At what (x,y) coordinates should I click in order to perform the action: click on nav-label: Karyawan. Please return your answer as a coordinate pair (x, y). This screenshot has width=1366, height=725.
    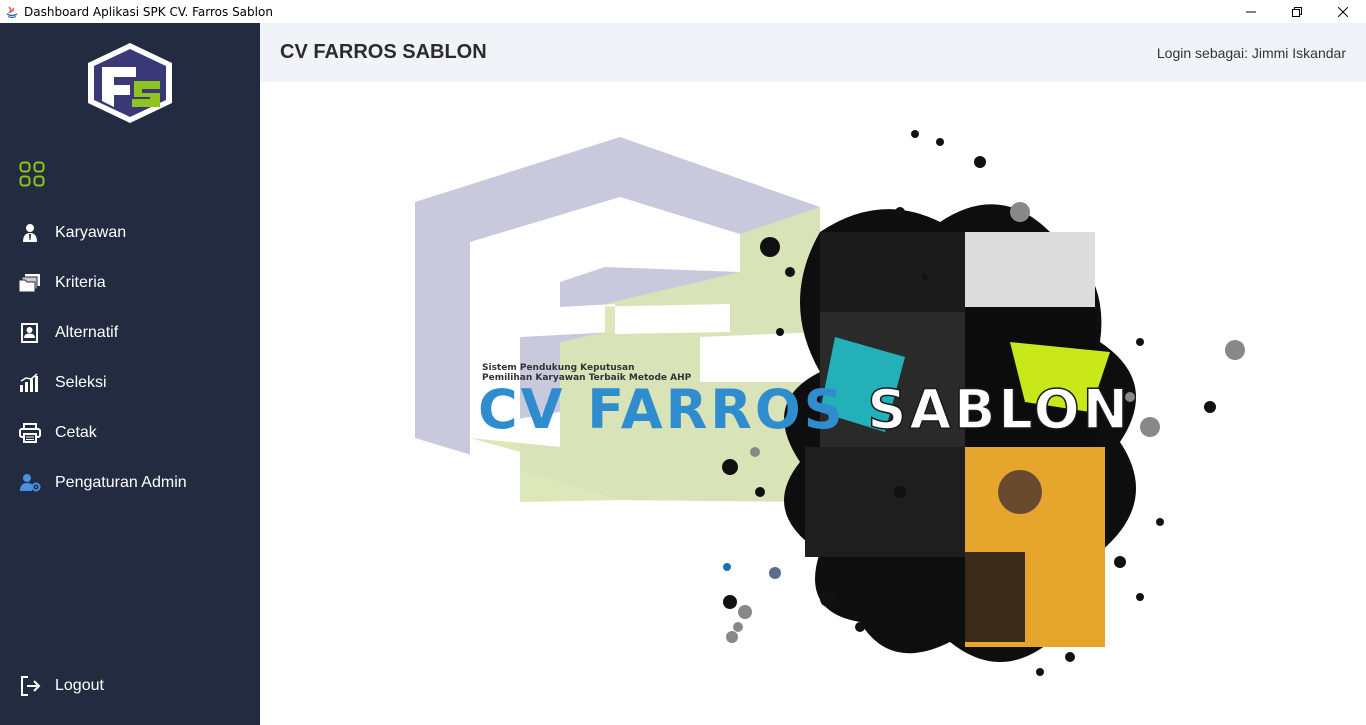
    Looking at the image, I should click on (91, 232).